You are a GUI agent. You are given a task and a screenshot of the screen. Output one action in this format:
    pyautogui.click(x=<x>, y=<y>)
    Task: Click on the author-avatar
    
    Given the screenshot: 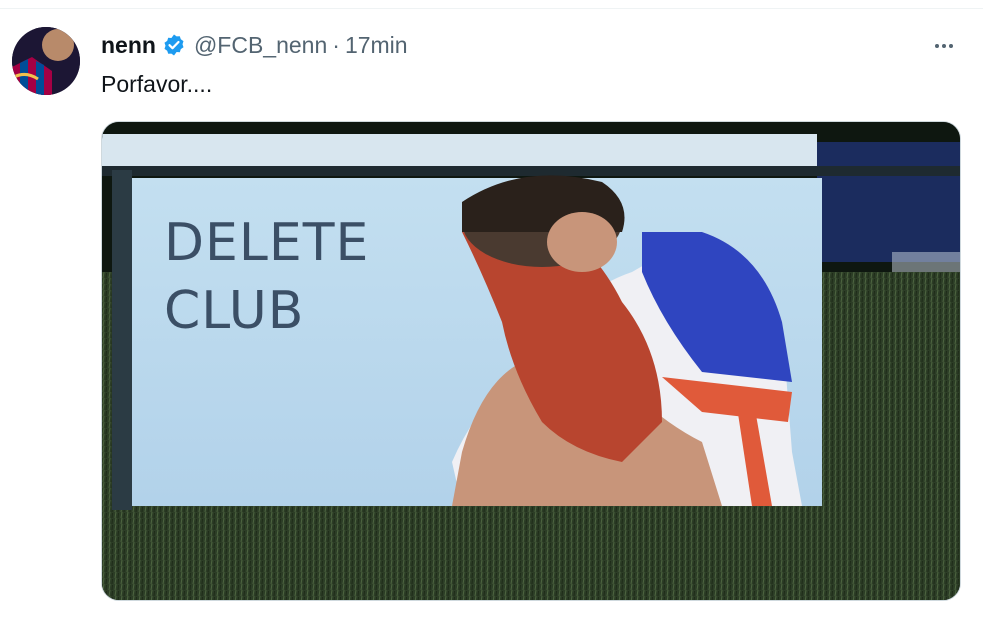 What is the action you would take?
    pyautogui.click(x=46, y=61)
    